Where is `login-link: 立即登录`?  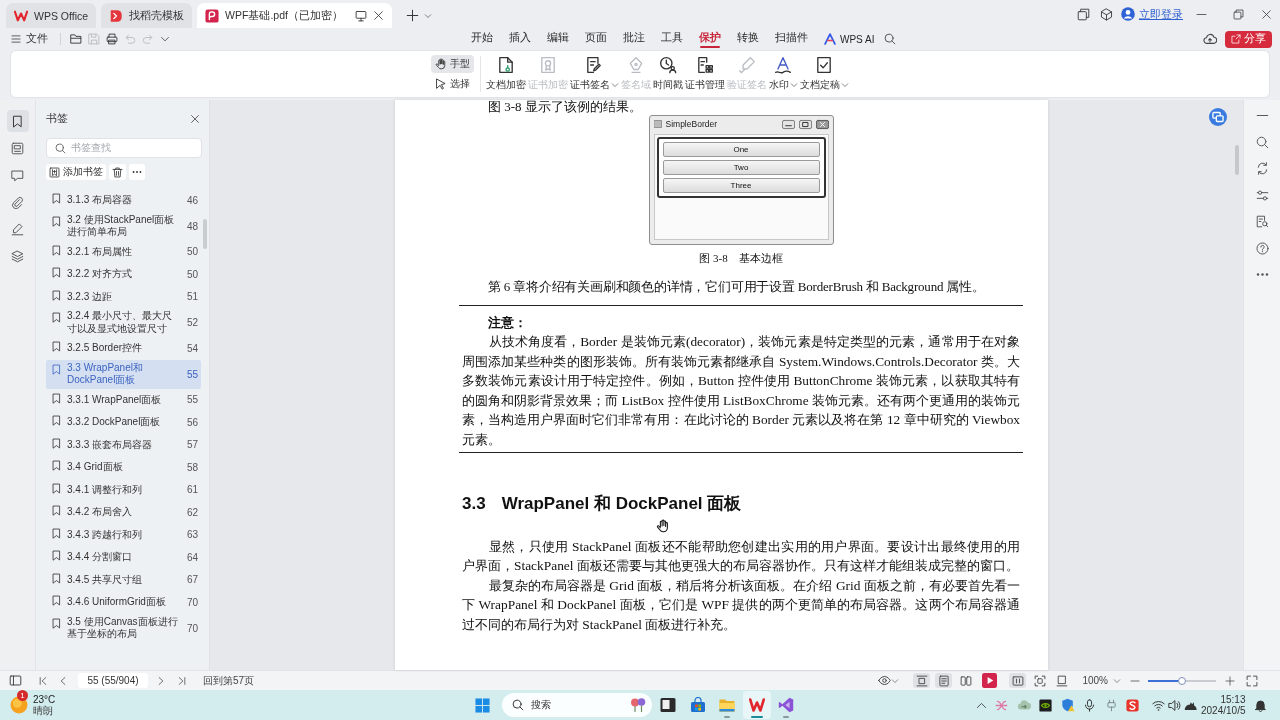
login-link: 立即登录 is located at coordinates (1161, 14).